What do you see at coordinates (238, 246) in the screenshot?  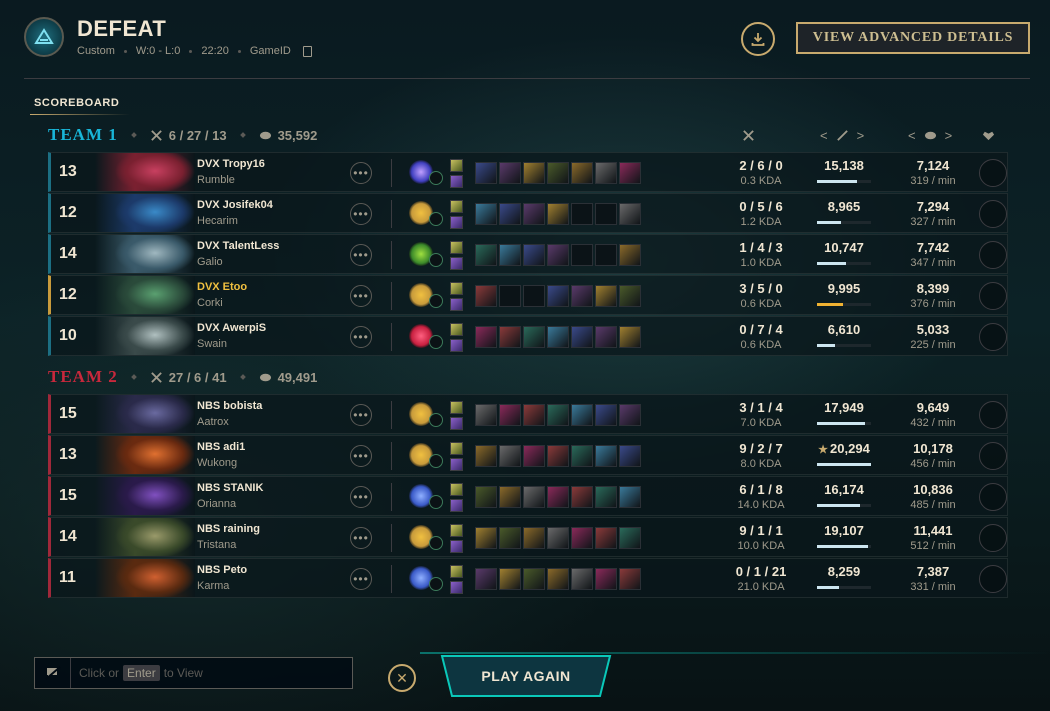 I see `summoner-name: DVX TalentLess` at bounding box center [238, 246].